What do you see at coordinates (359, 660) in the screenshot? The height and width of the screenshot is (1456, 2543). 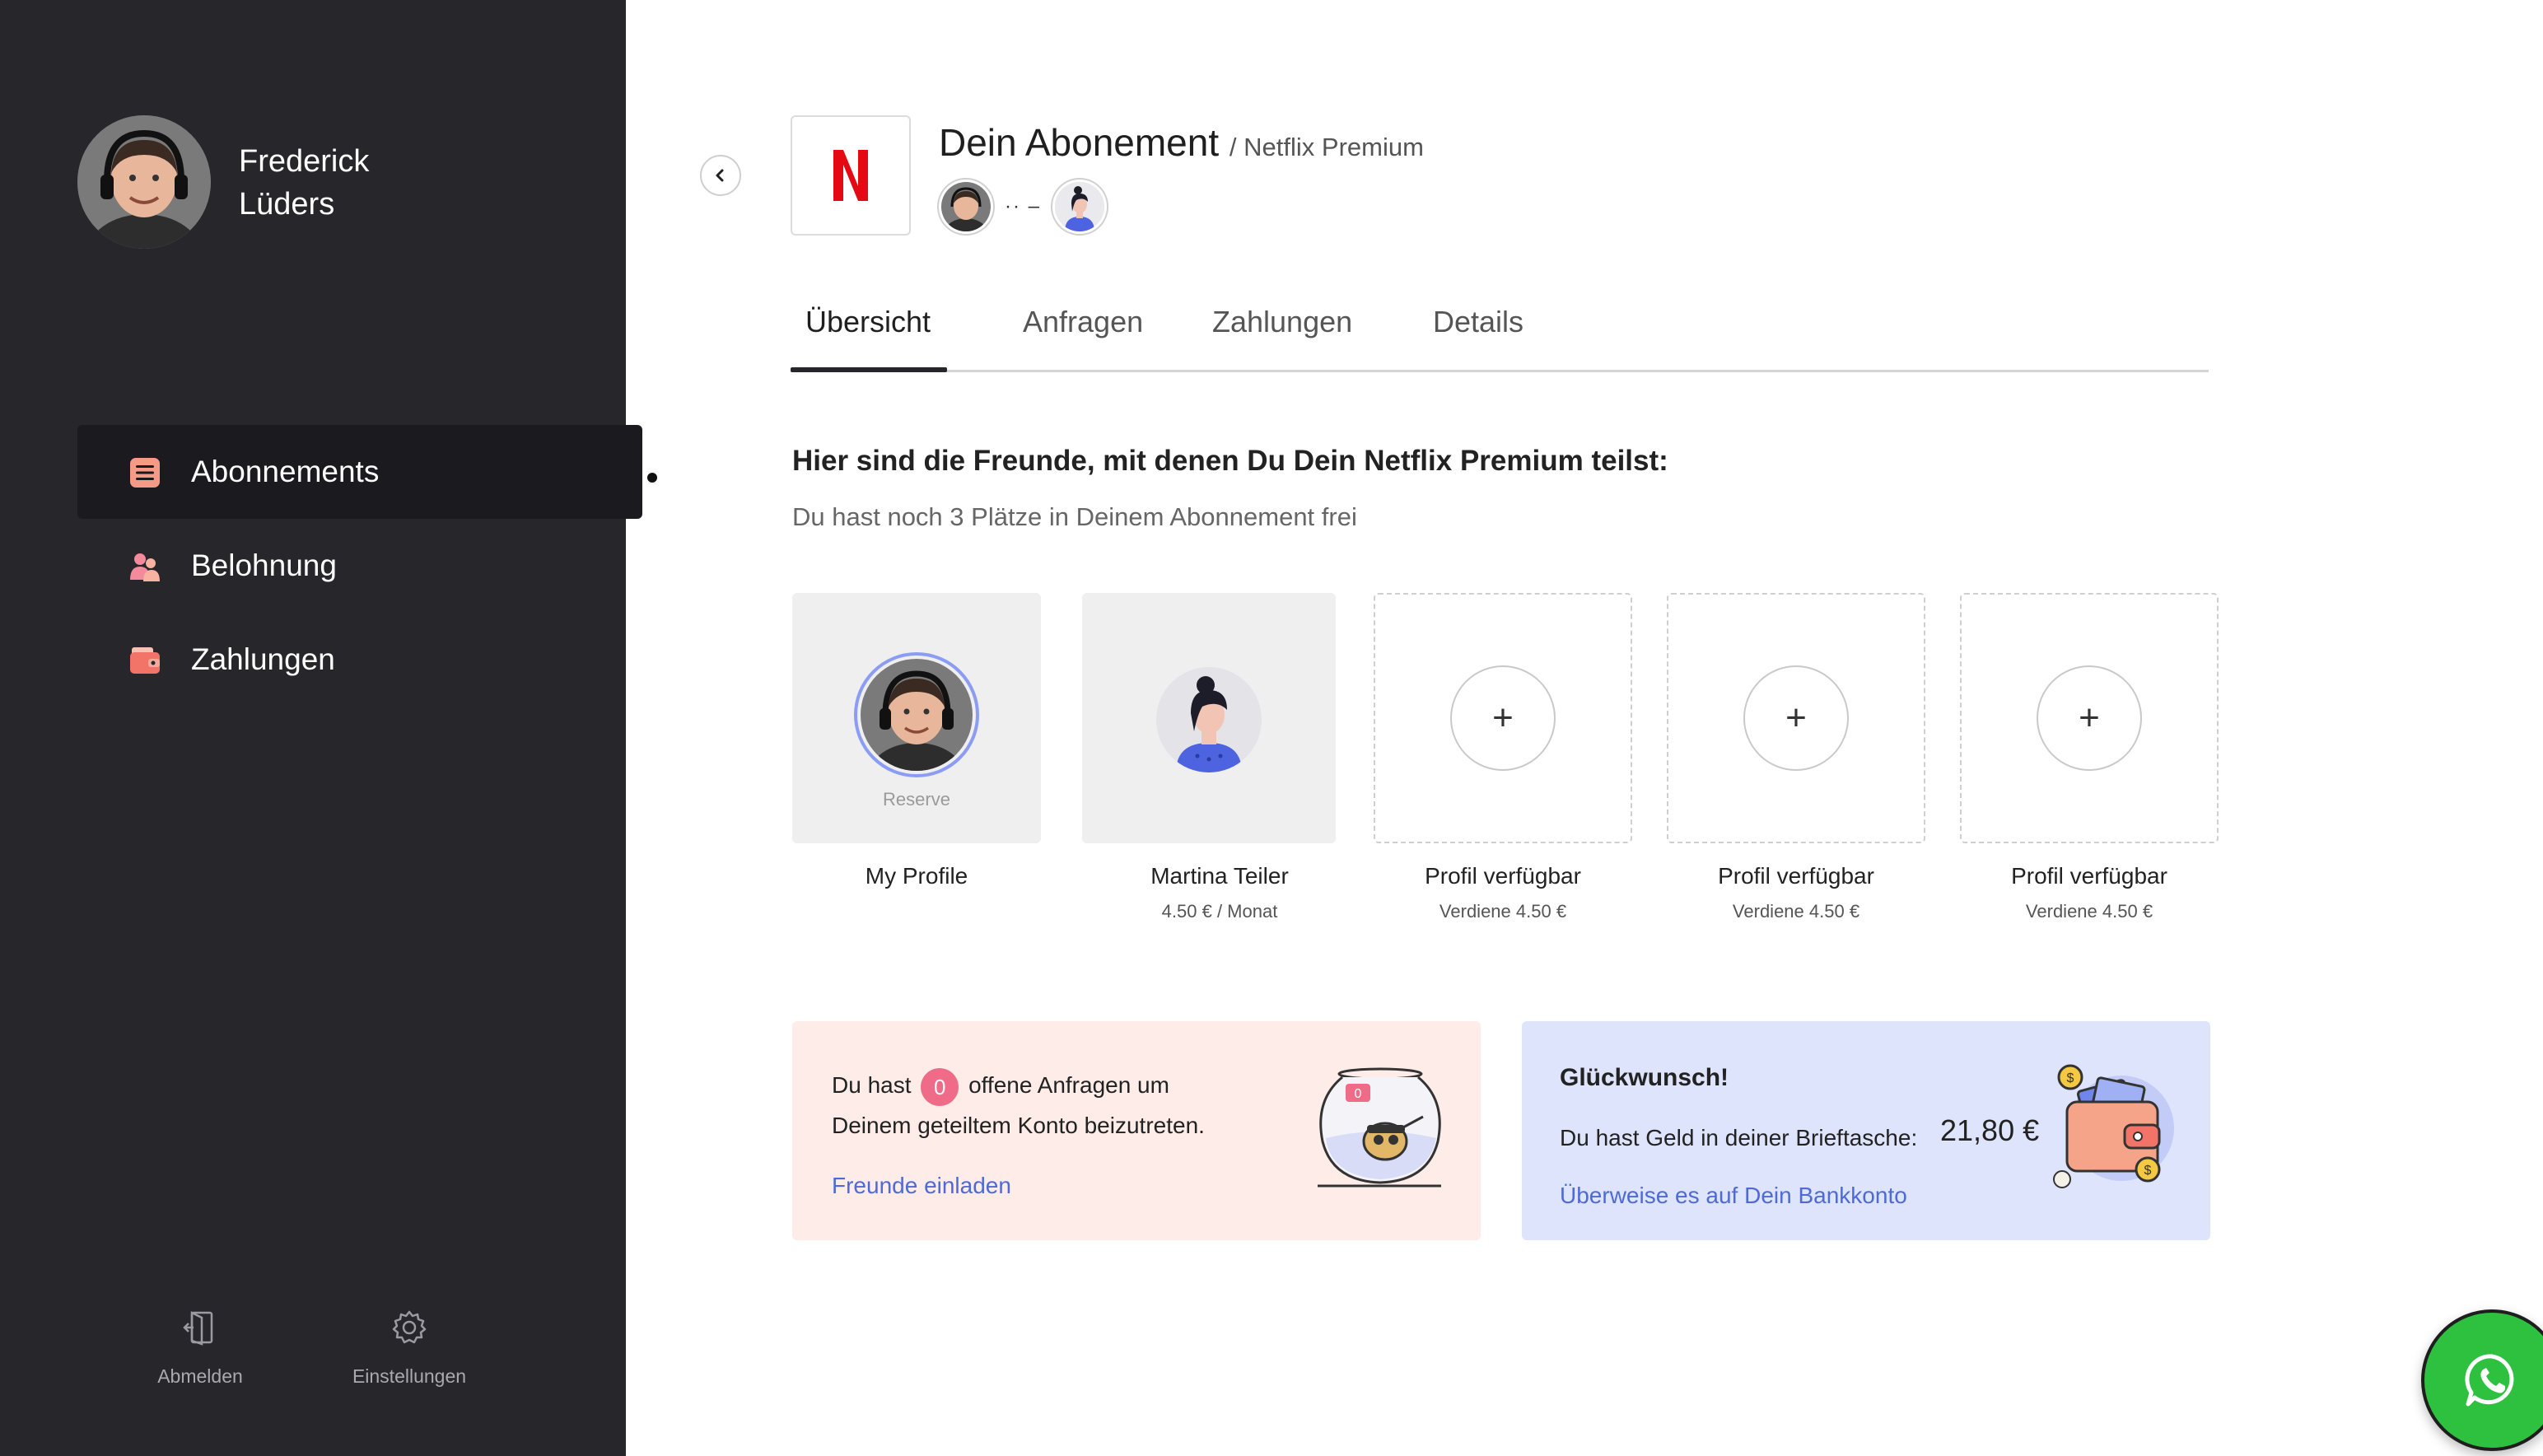 I see `sidebar-item-zahlungen: Zahlungen` at bounding box center [359, 660].